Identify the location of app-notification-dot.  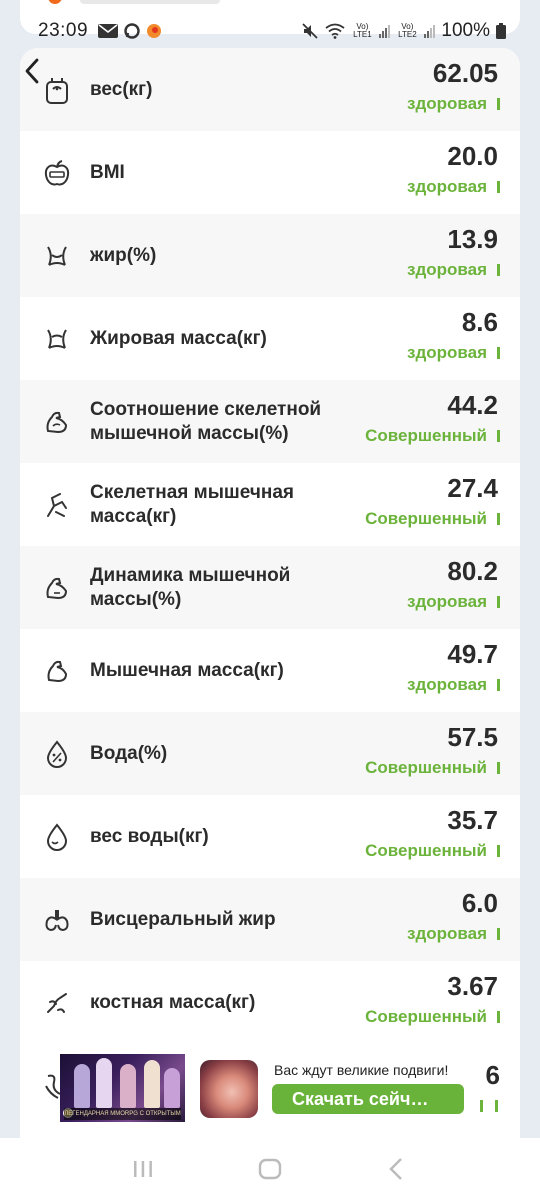
(55, 2).